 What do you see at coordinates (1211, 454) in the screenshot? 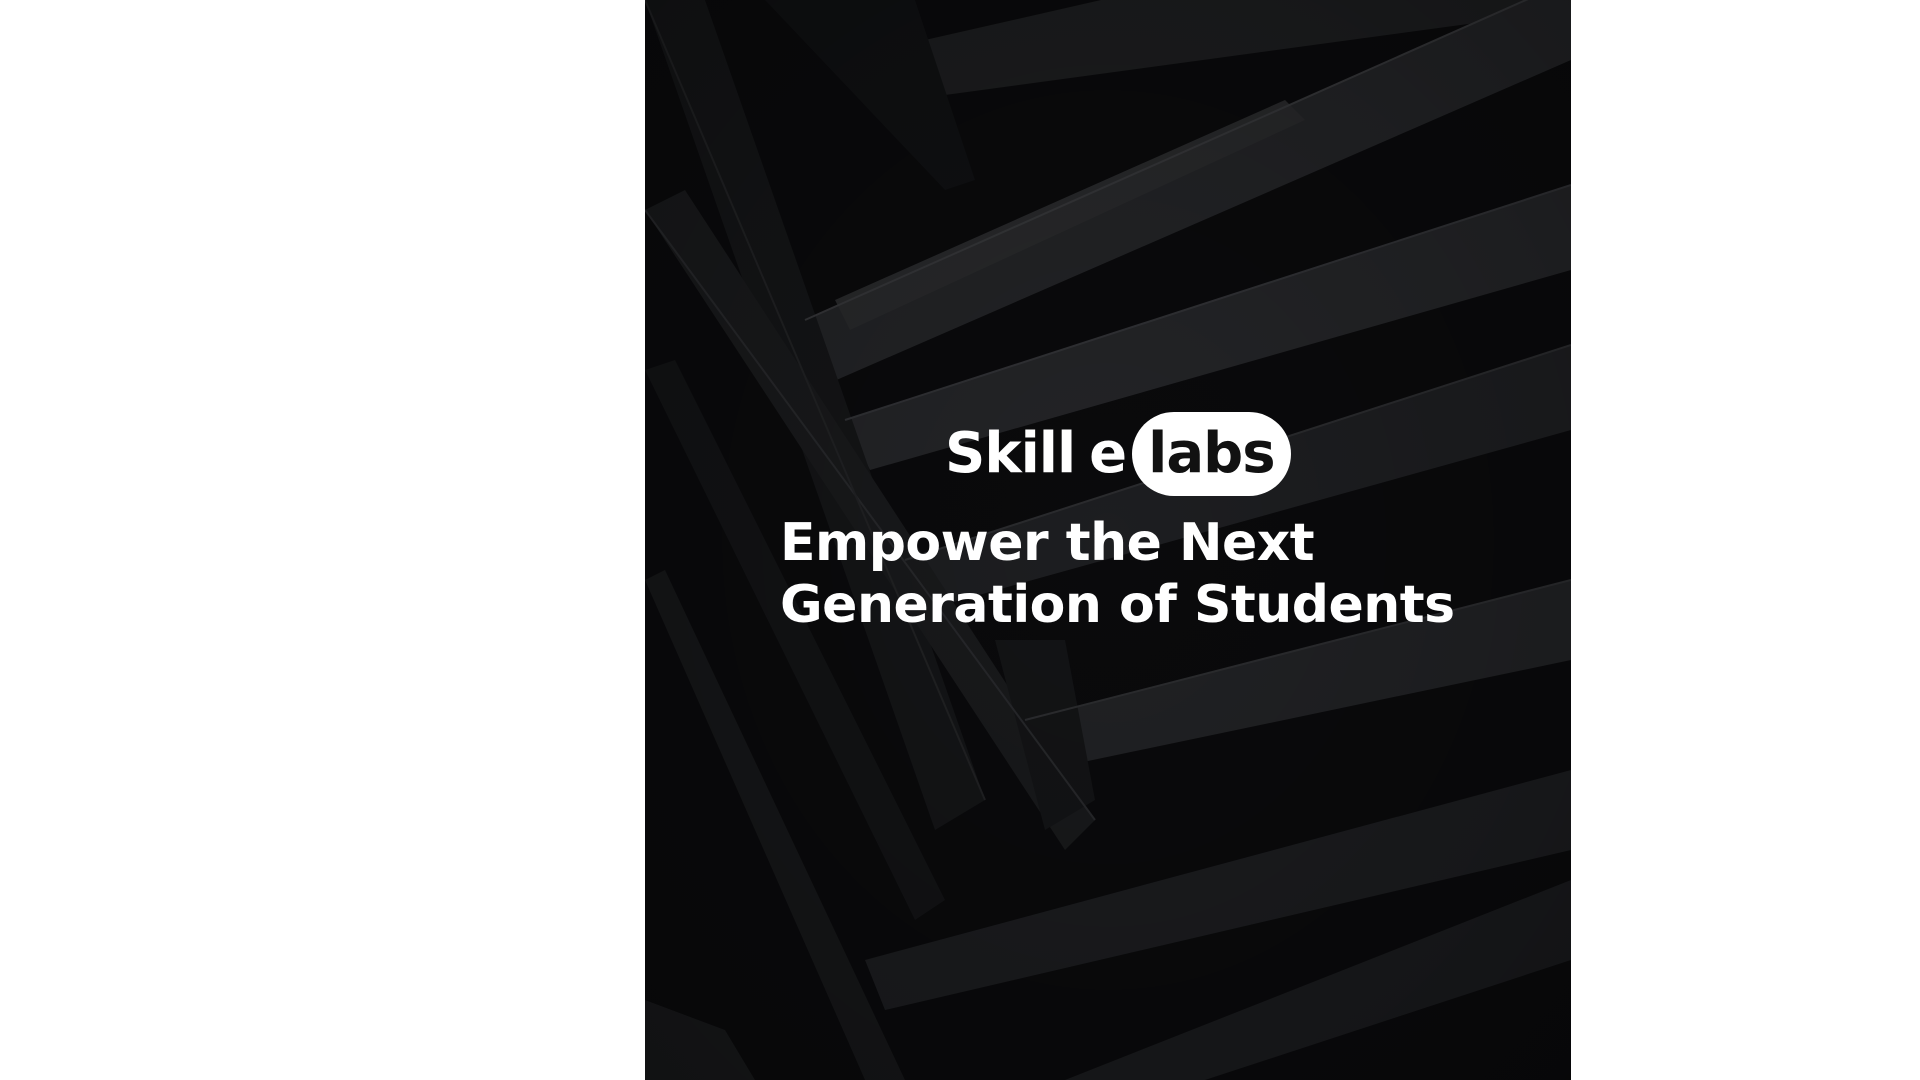
I see `logo-pill: labs` at bounding box center [1211, 454].